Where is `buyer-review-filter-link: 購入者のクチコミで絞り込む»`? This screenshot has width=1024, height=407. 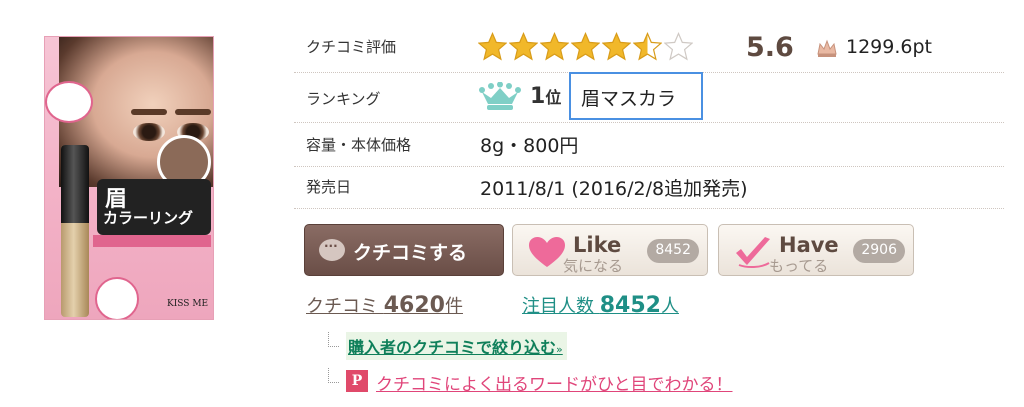 buyer-review-filter-link: 購入者のクチコミで絞り込む» is located at coordinates (456, 346).